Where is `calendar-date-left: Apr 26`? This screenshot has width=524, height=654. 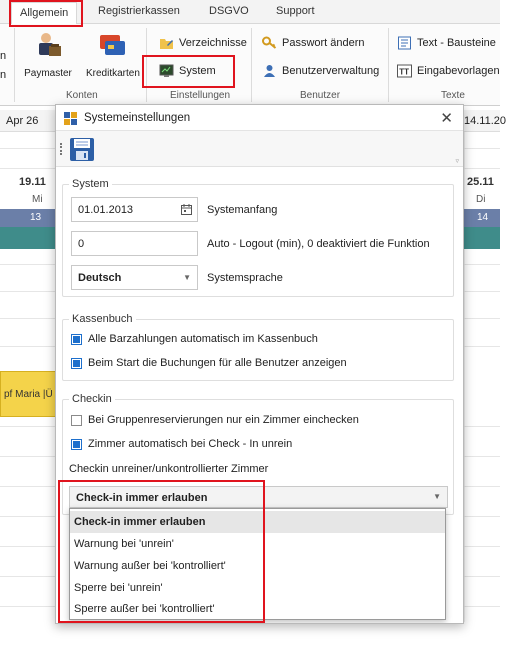 calendar-date-left: Apr 26 is located at coordinates (22, 121).